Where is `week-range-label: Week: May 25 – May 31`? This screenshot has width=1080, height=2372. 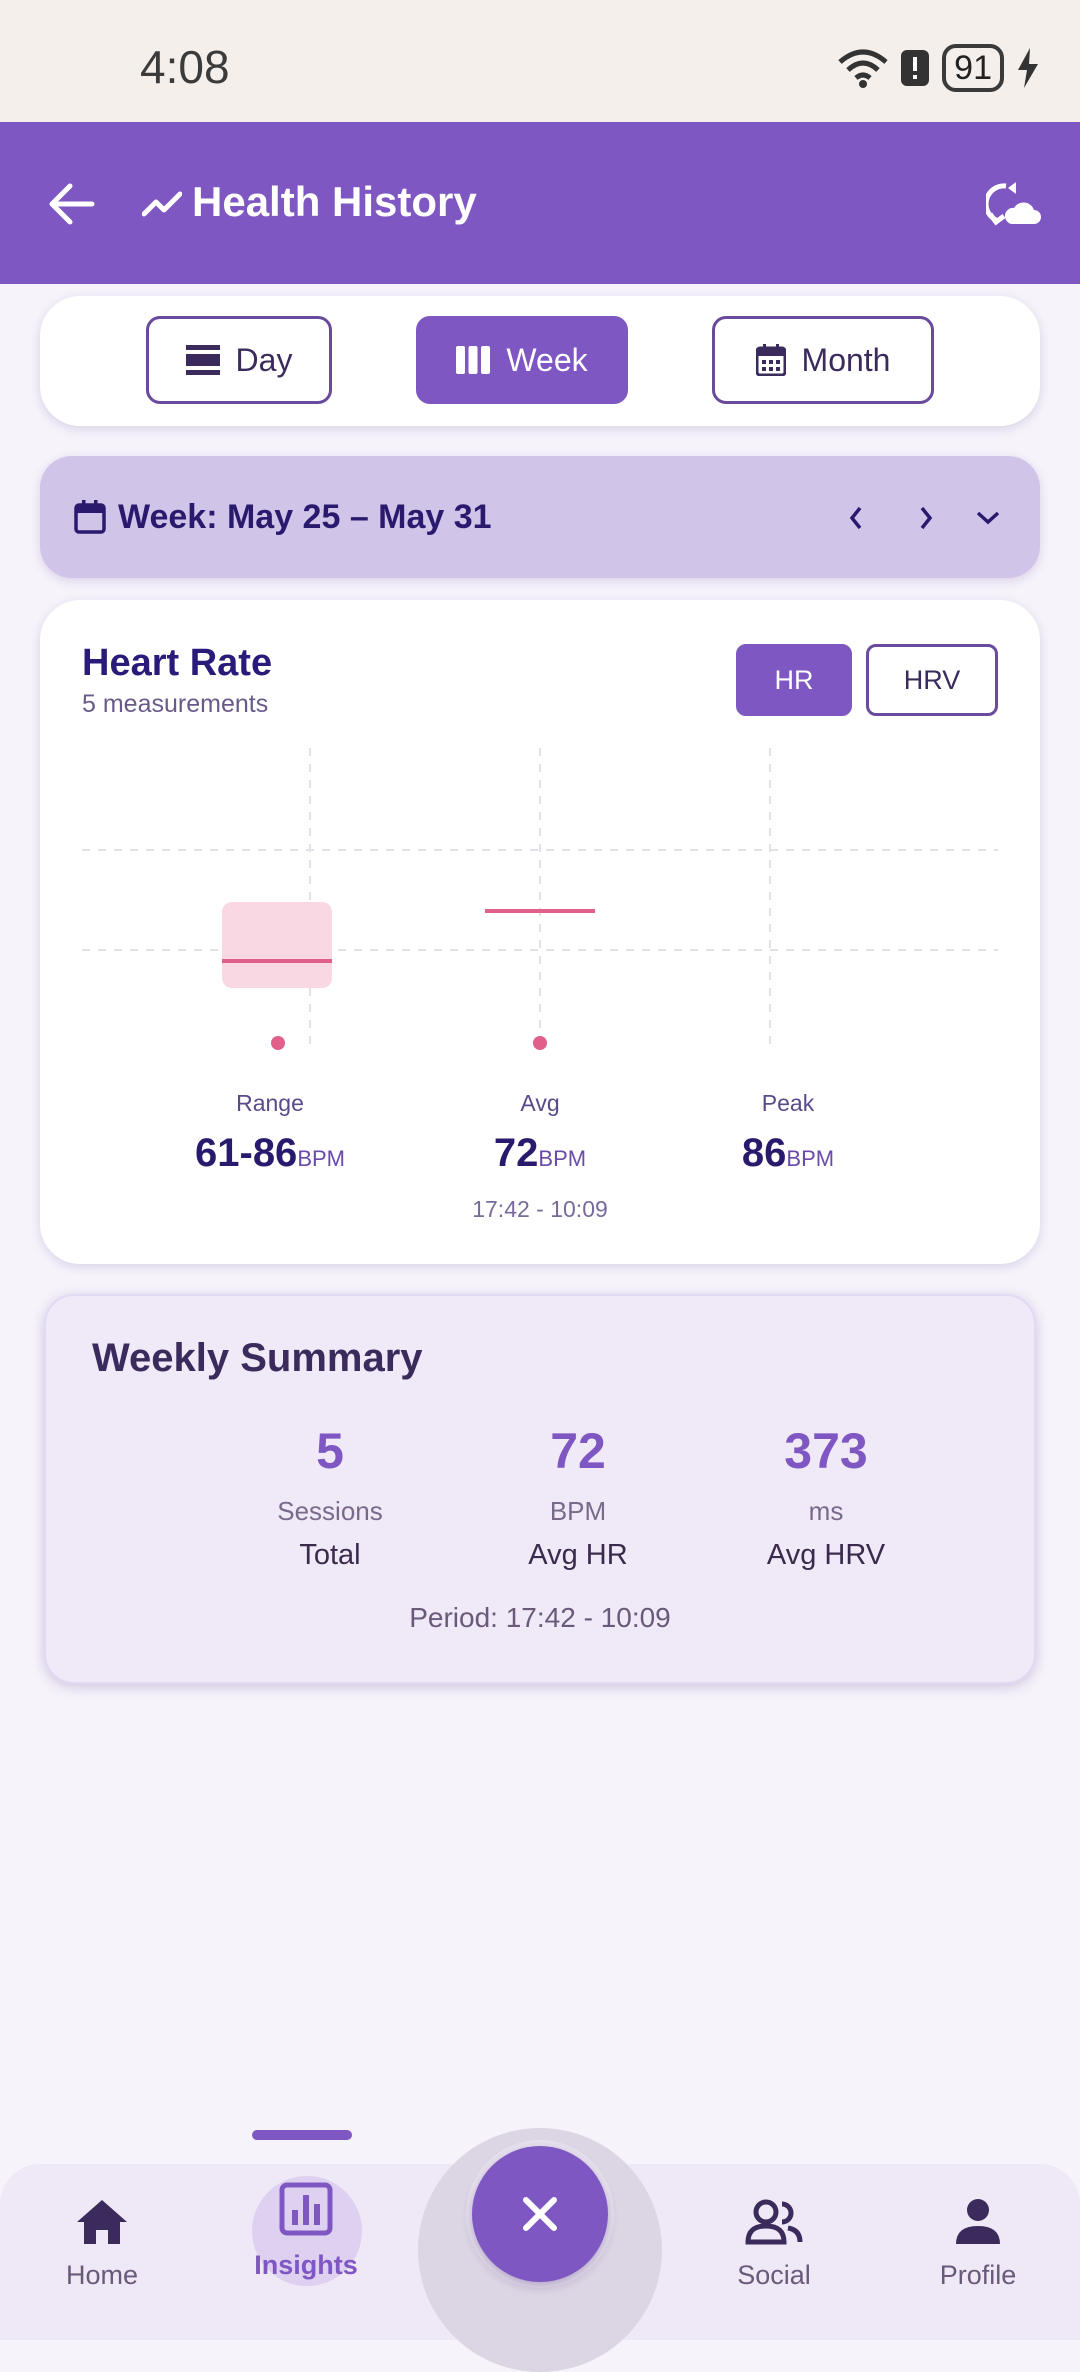 week-range-label: Week: May 25 – May 31 is located at coordinates (305, 517).